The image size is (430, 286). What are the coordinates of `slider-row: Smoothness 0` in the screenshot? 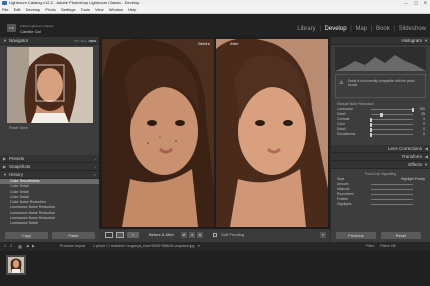 It's located at (380, 134).